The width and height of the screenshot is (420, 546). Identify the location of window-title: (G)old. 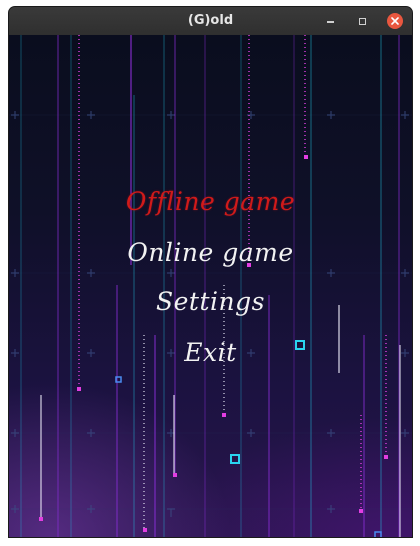
(210, 20).